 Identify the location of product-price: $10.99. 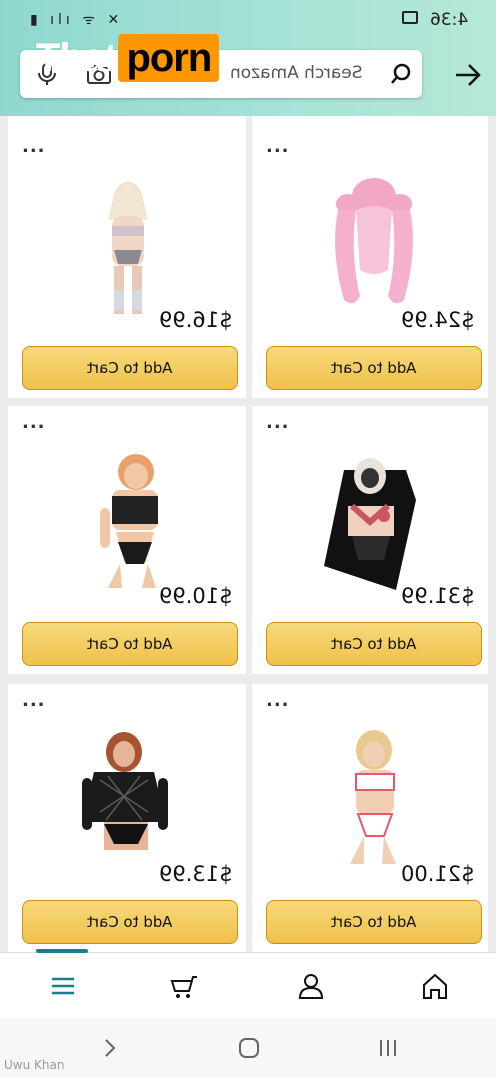
(195, 596).